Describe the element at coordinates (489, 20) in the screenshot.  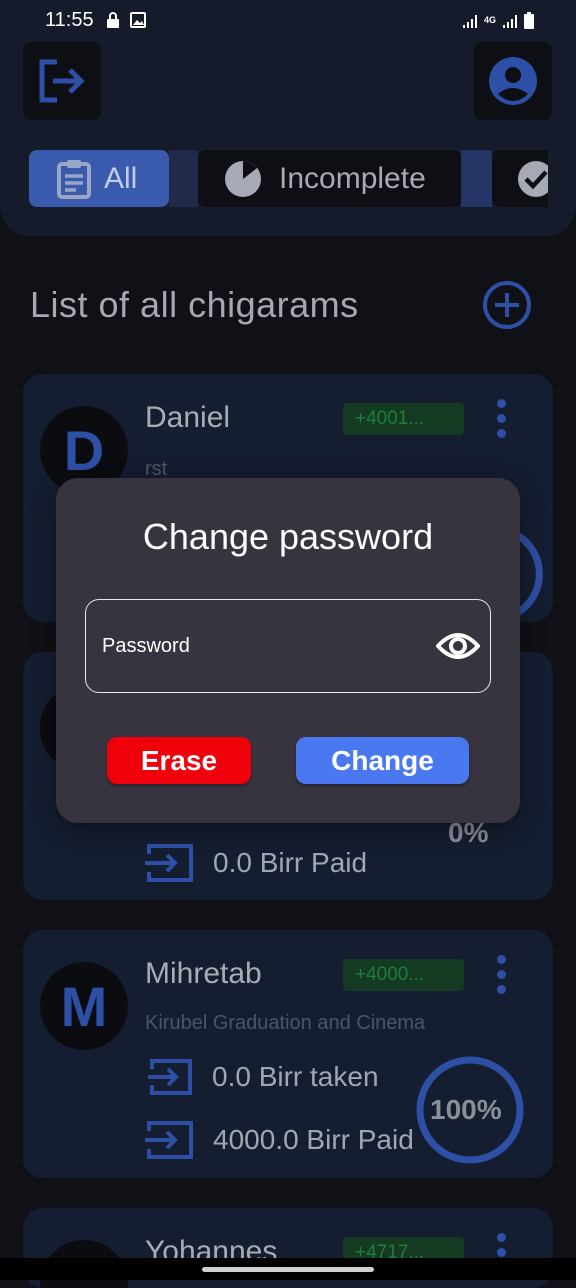
I see `network-type: 4G` at that location.